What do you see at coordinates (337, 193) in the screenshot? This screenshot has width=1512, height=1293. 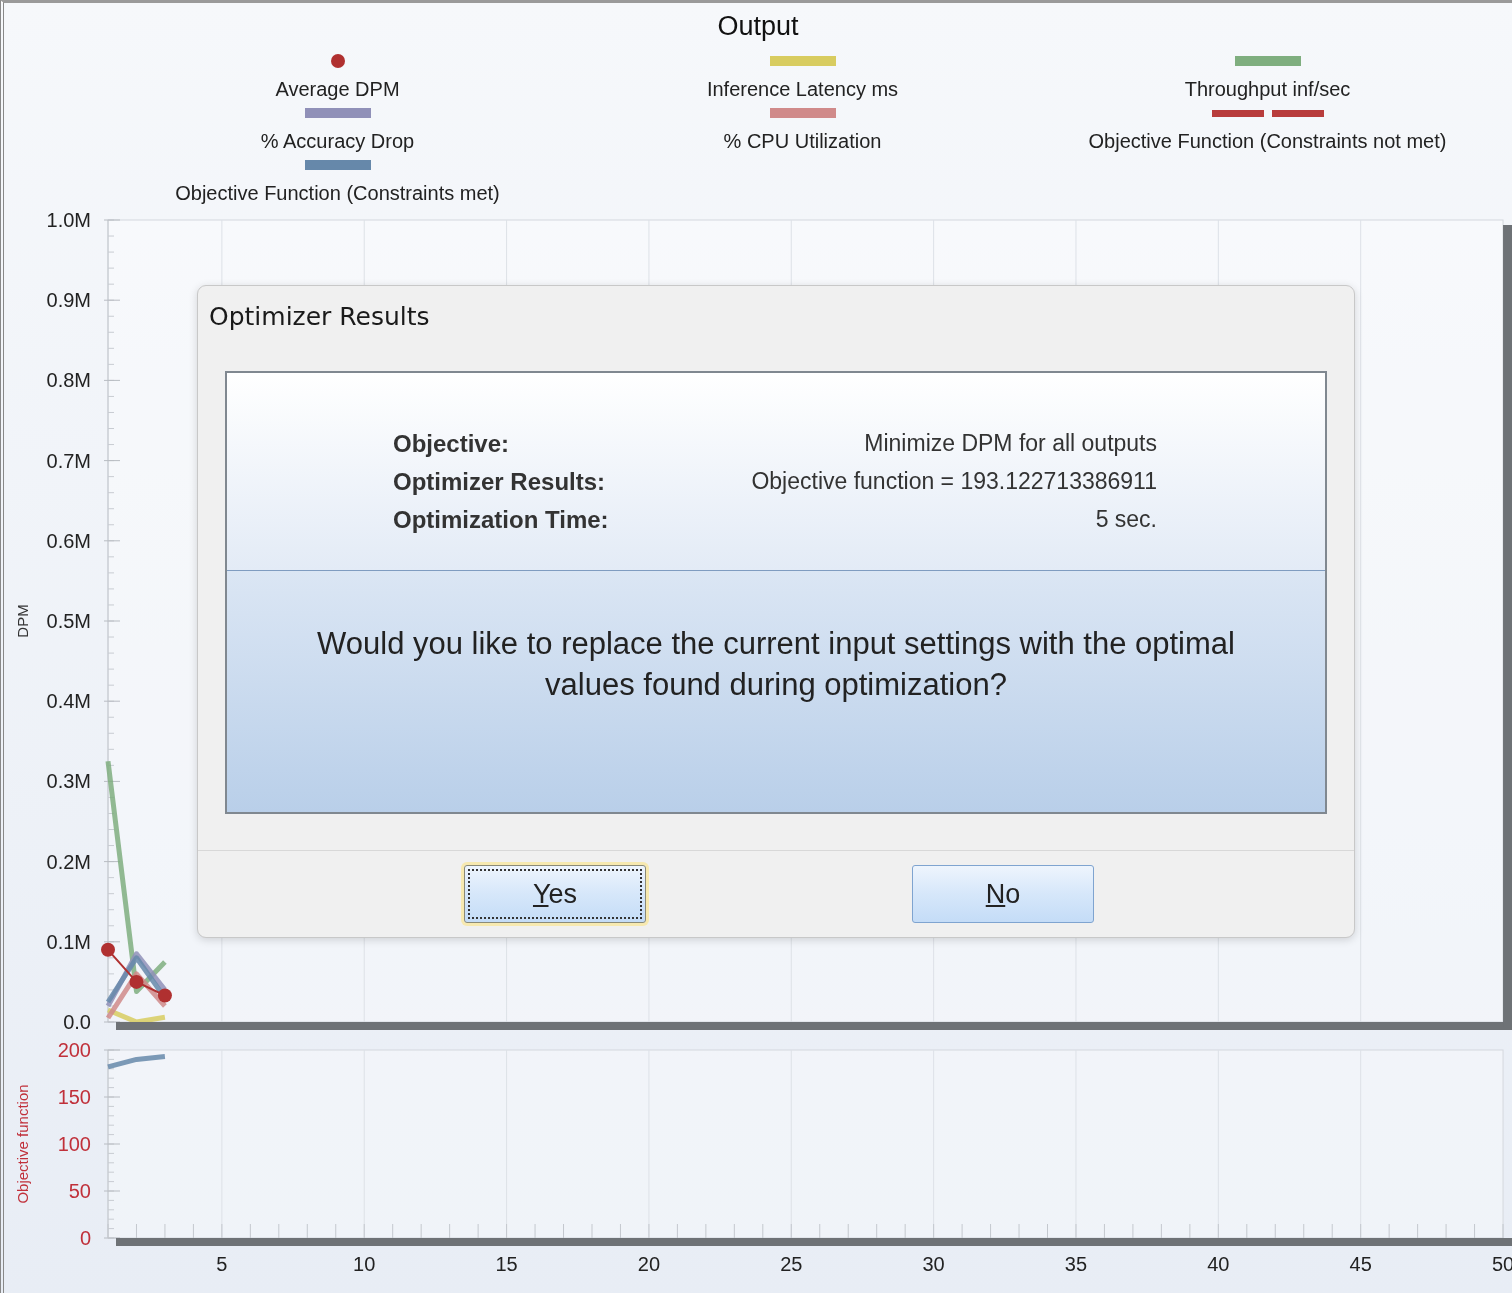 I see `legend-label: Objective Function (Constraints met)` at bounding box center [337, 193].